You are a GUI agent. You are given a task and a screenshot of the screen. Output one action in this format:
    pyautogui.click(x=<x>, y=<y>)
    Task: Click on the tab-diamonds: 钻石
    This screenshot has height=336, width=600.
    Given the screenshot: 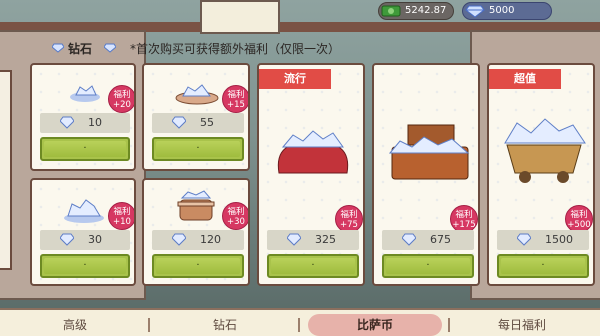 What is the action you would take?
    pyautogui.click(x=225, y=325)
    